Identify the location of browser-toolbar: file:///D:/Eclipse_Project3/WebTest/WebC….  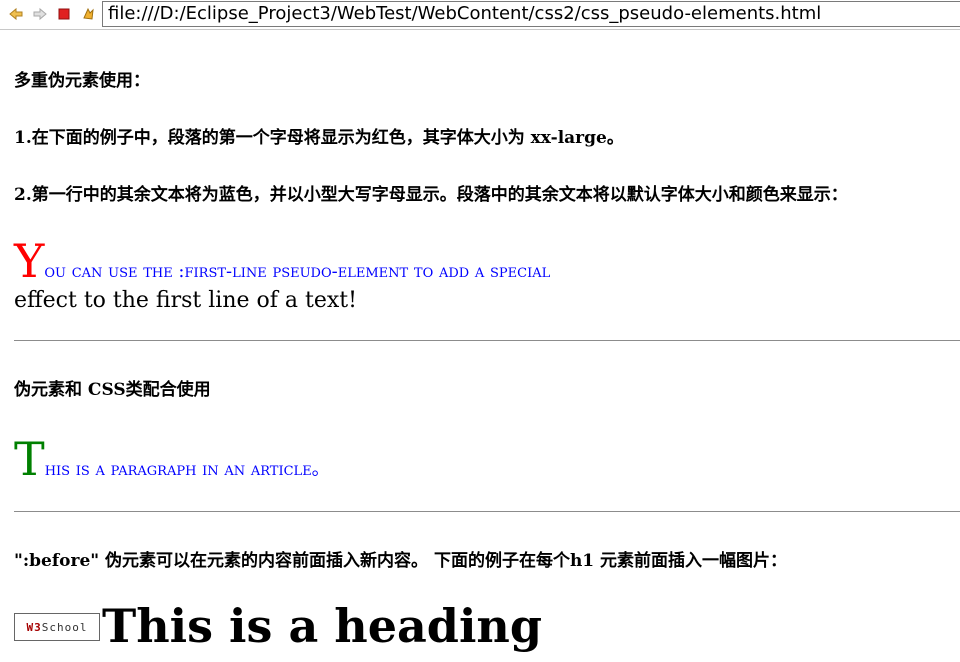
(480, 15).